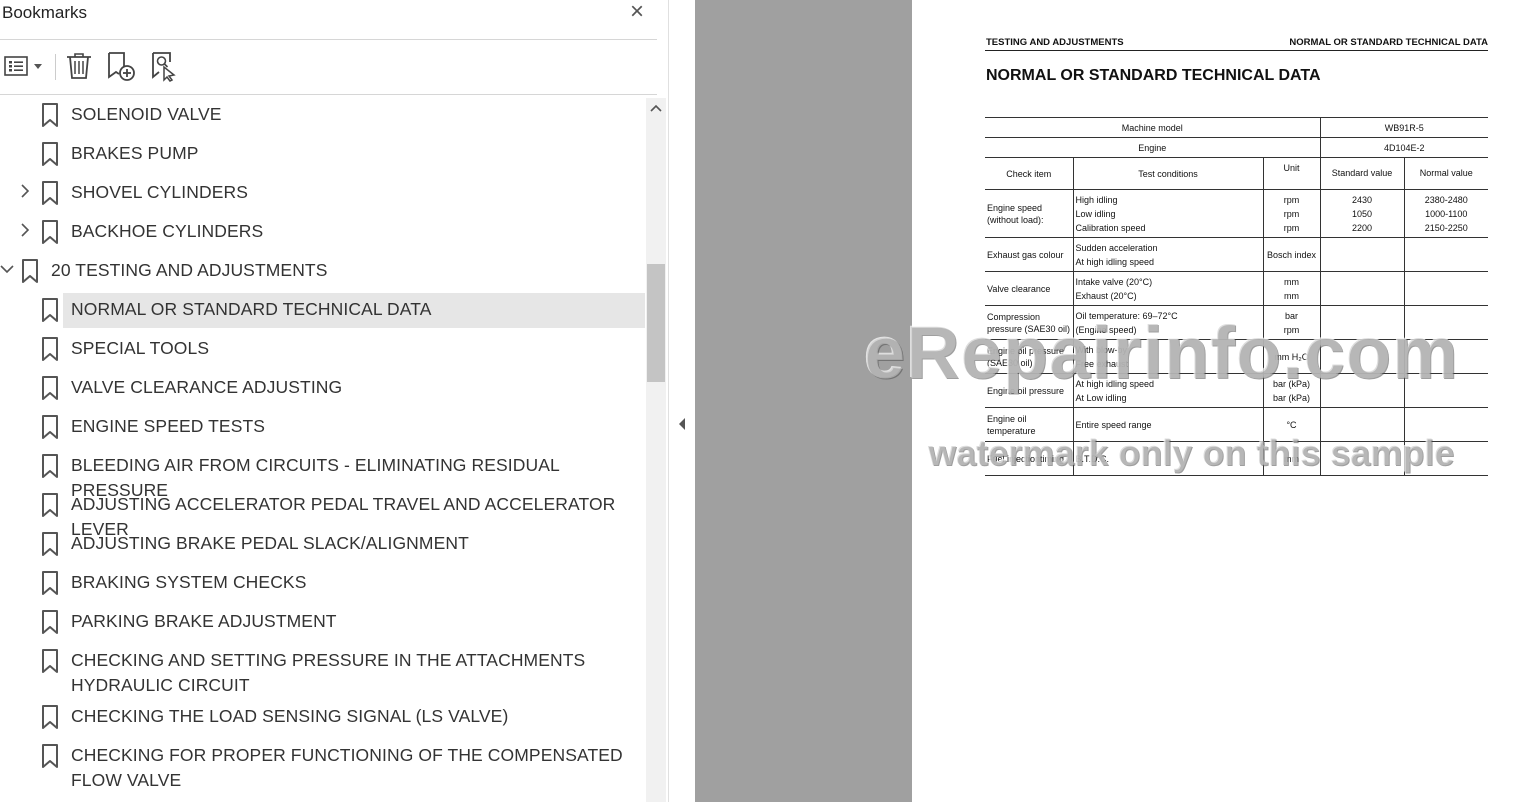  Describe the element at coordinates (1291, 424) in the screenshot. I see `unit-cell: °C` at that location.